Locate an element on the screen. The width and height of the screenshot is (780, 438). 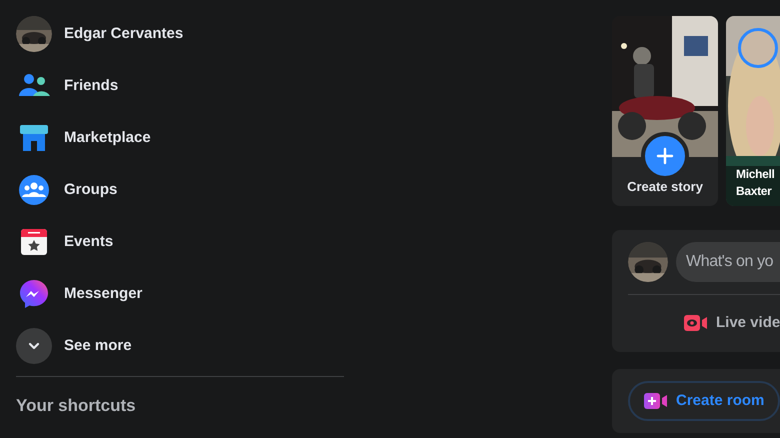
video-camera-icon is located at coordinates (696, 323).